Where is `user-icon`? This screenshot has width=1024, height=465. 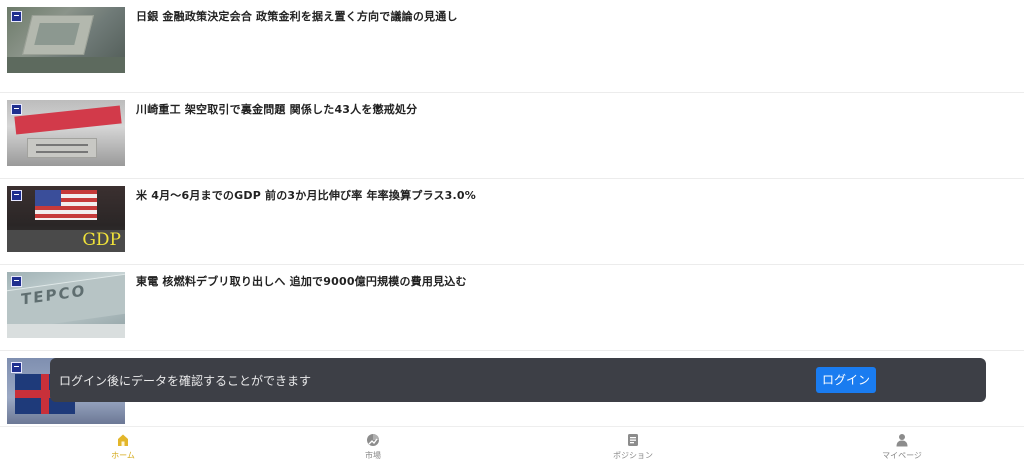 user-icon is located at coordinates (902, 440).